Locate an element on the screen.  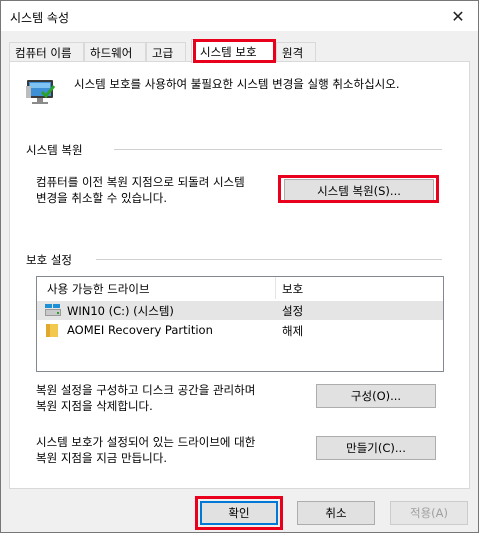
drive-list-header: 사용 가능한 드라이브 보호 is located at coordinates (240, 288).